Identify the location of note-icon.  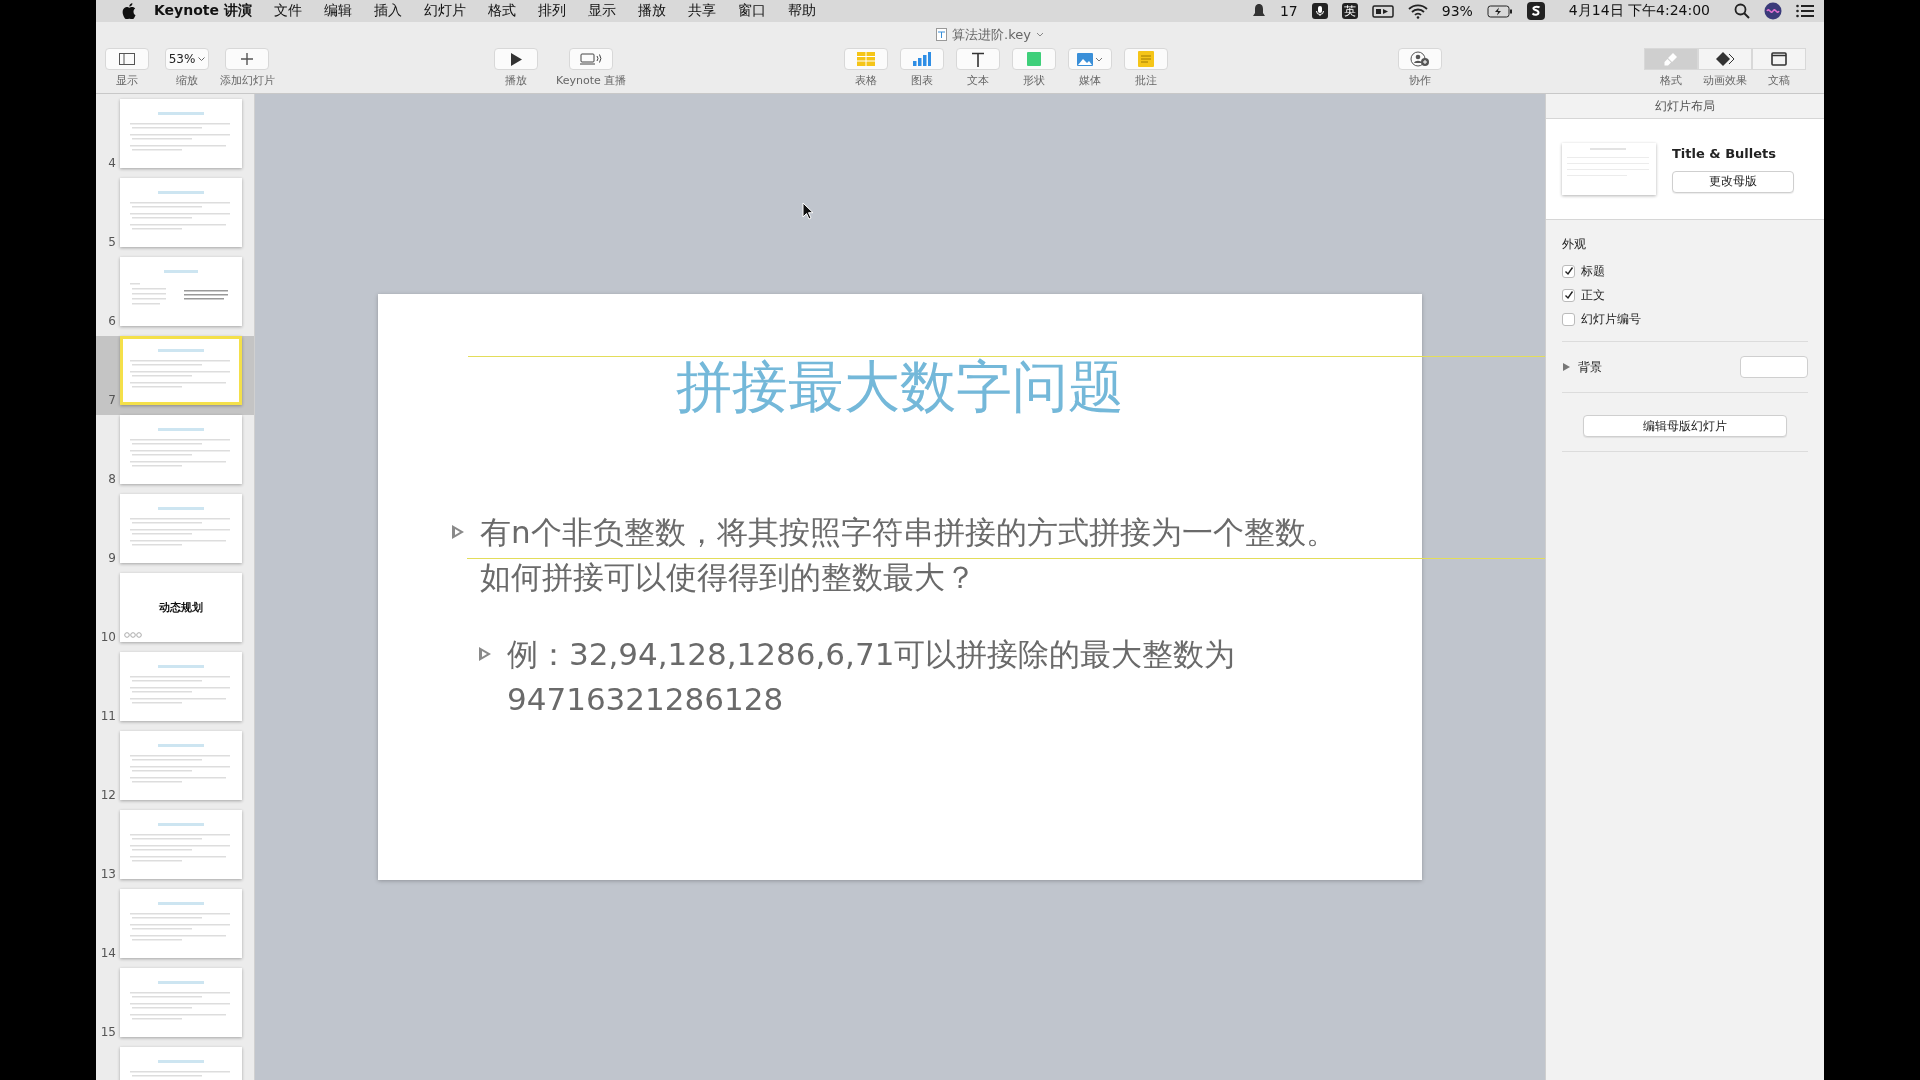
(1146, 59).